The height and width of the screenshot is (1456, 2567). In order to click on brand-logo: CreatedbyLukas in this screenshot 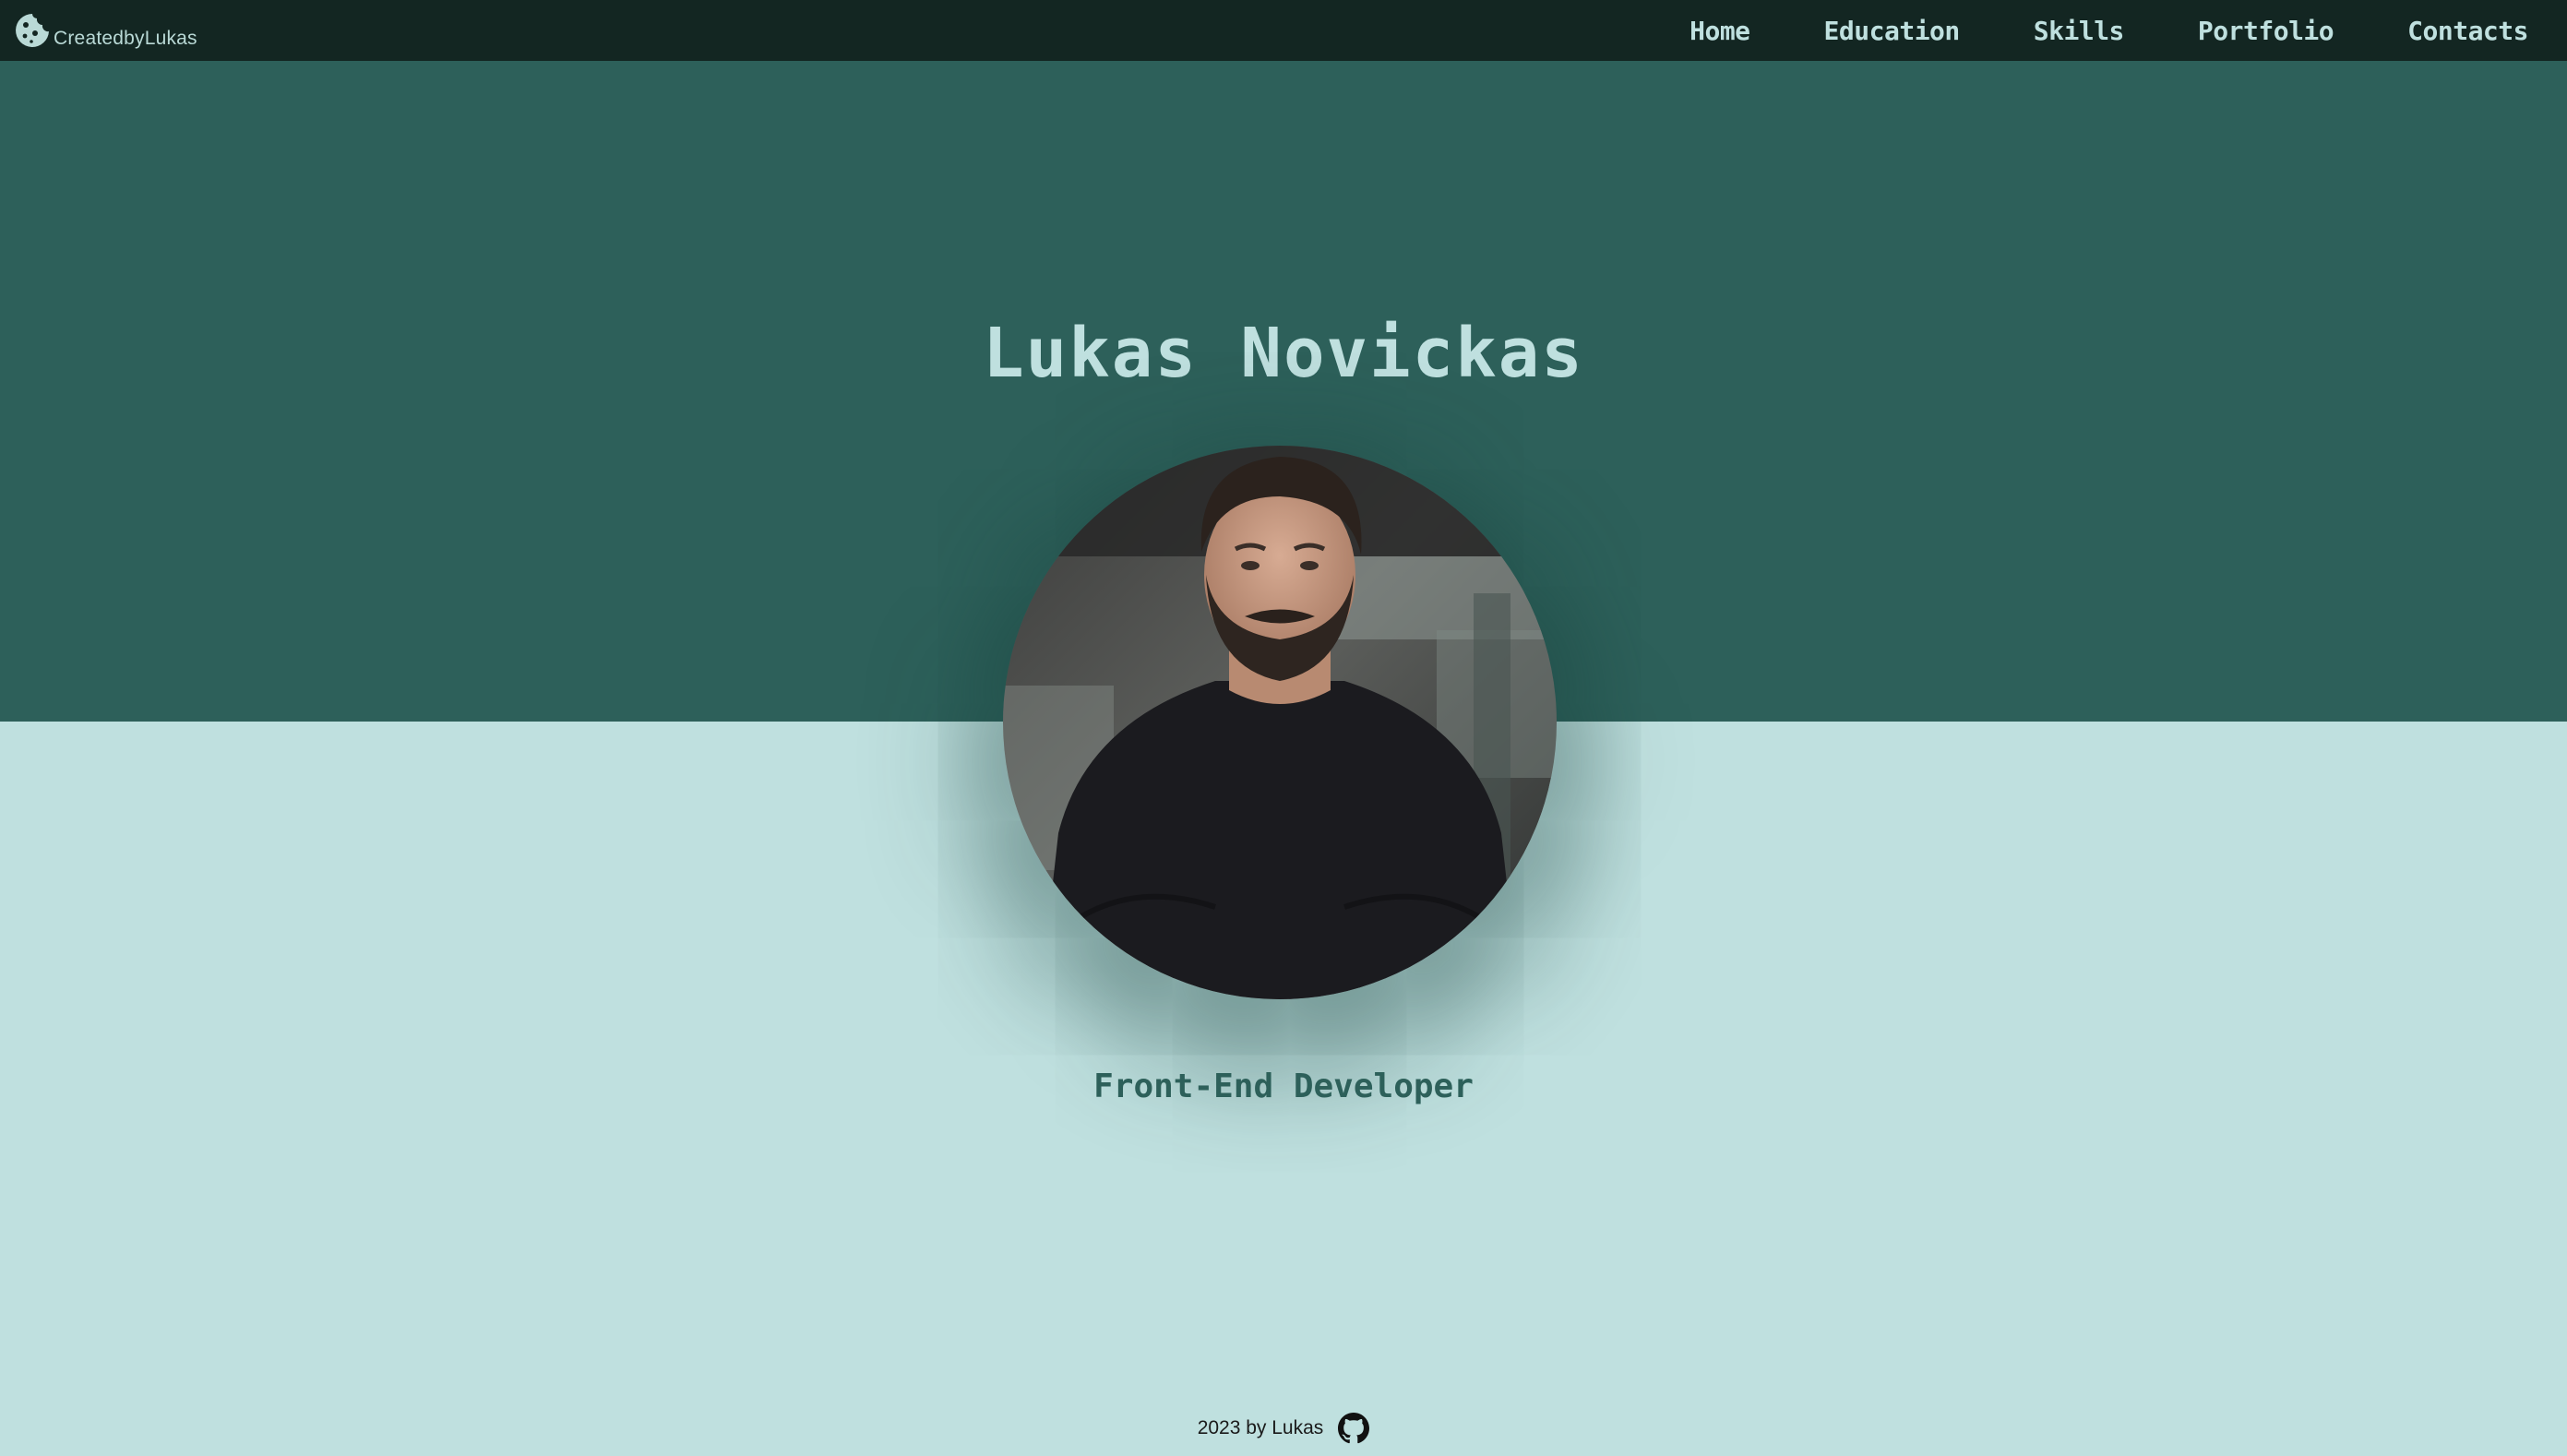, I will do `click(105, 30)`.